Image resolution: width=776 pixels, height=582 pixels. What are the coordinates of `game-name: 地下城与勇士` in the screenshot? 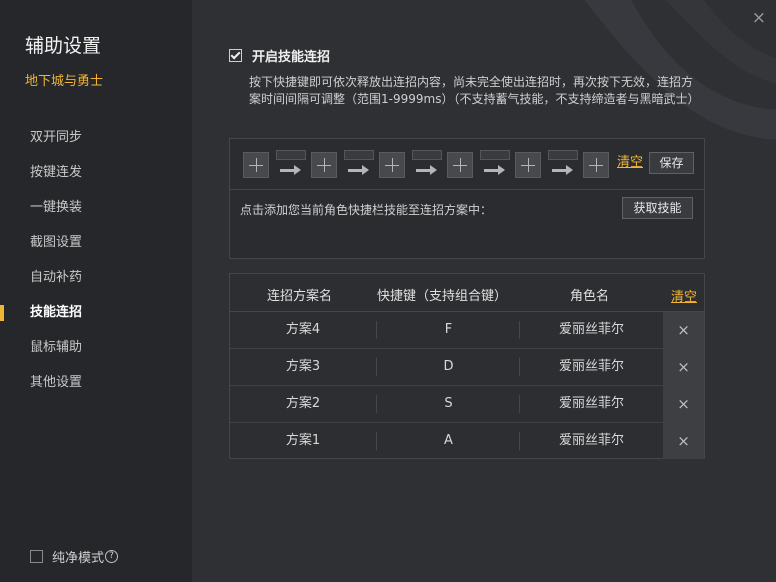 It's located at (64, 81).